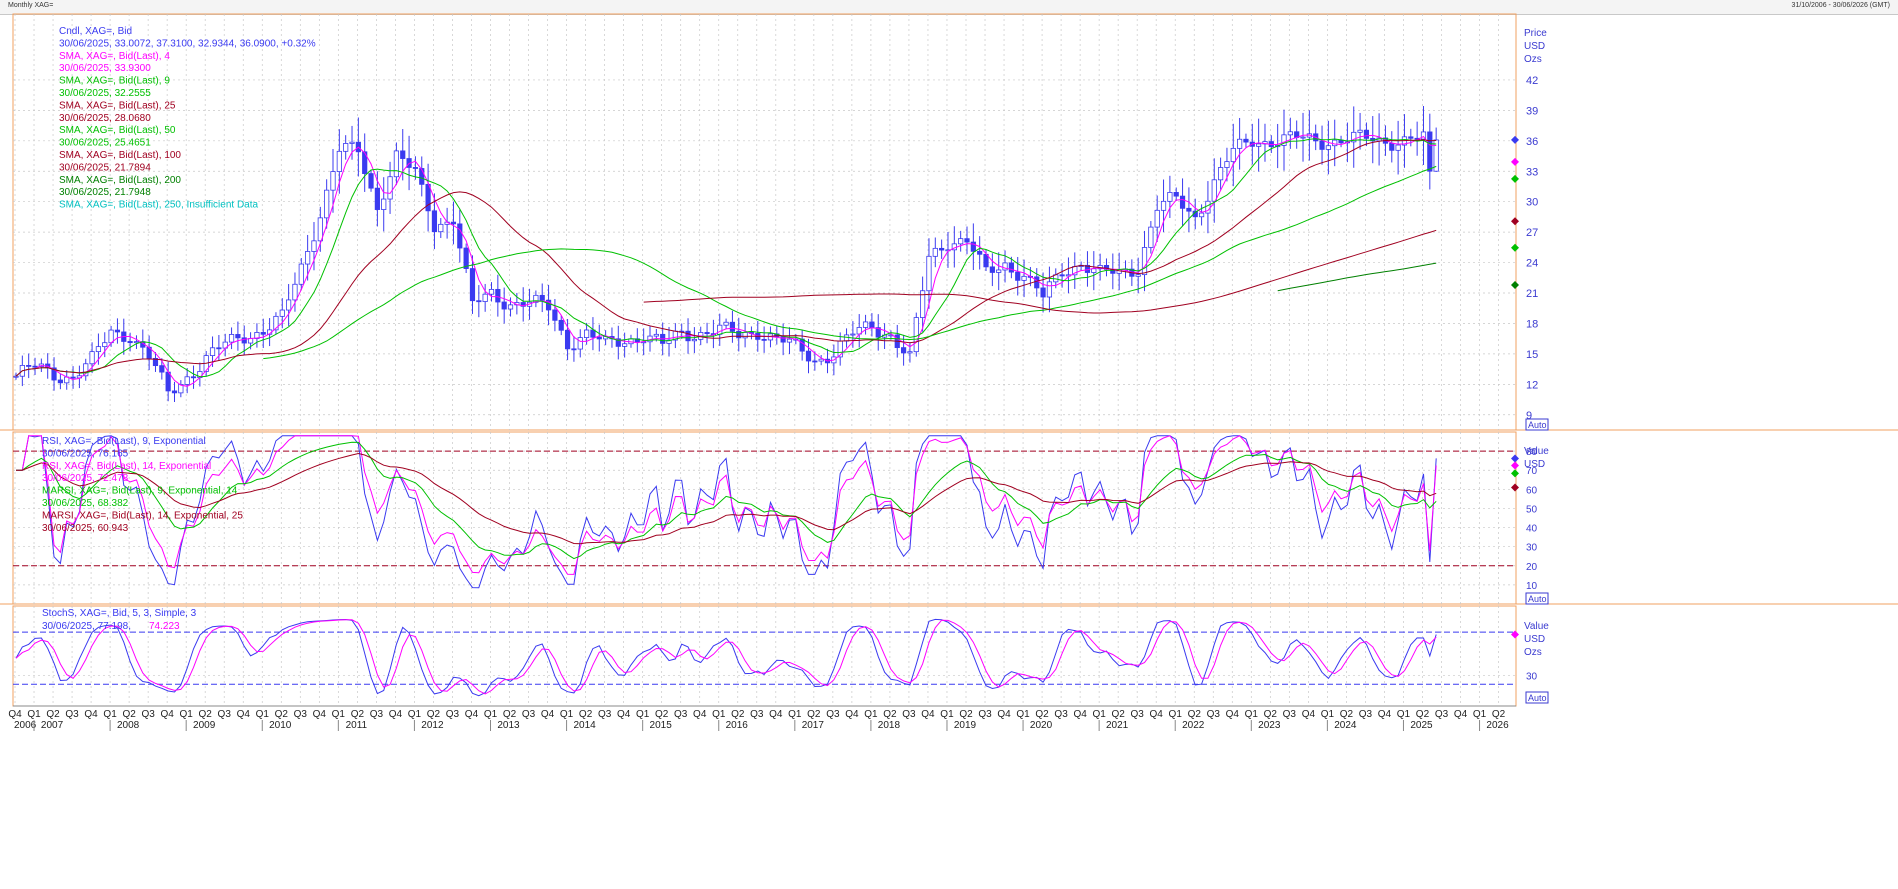 The image size is (1898, 889). Describe the element at coordinates (1532, 677) in the screenshot. I see `stoch-tick-label: 30` at that location.